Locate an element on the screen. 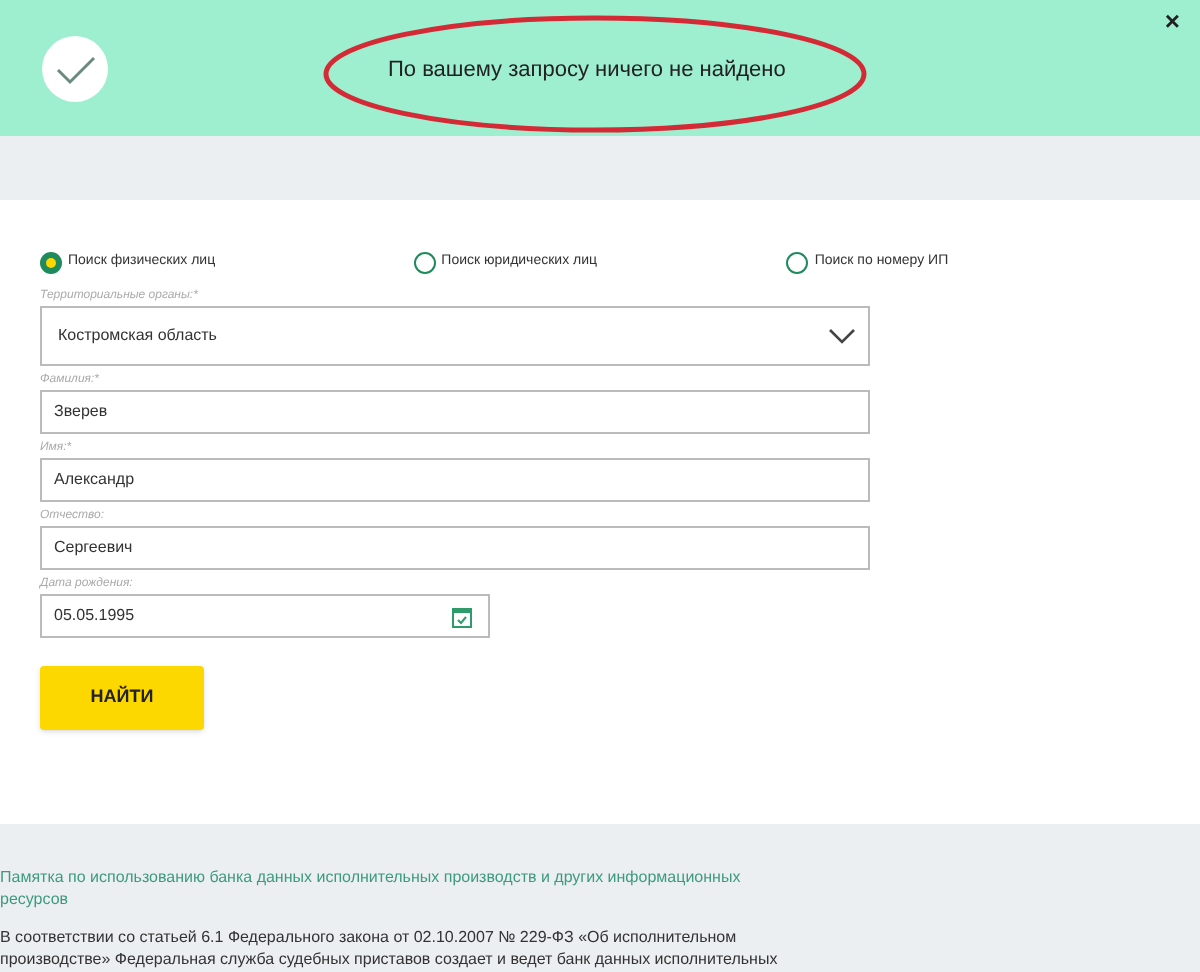 This screenshot has width=1200, height=972. calendar-icon is located at coordinates (462, 616).